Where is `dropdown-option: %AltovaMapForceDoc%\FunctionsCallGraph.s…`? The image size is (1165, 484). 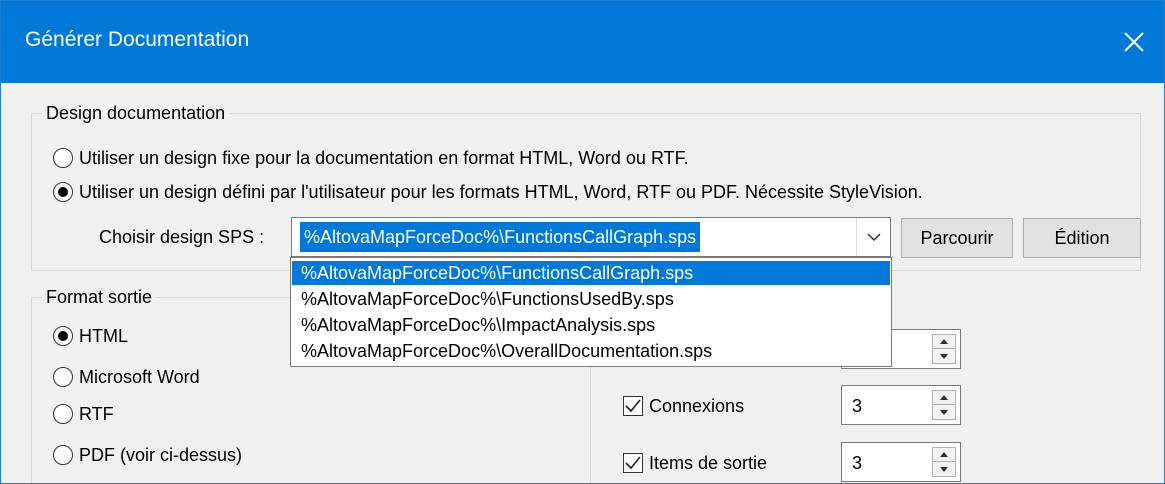 dropdown-option: %AltovaMapForceDoc%\FunctionsCallGraph.s… is located at coordinates (591, 273).